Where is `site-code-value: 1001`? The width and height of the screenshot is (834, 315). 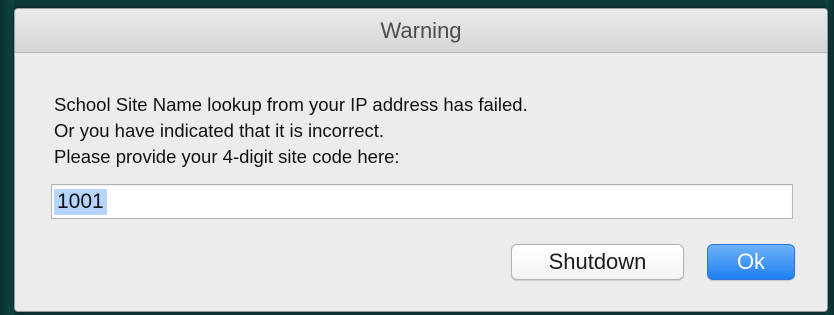
site-code-value: 1001 is located at coordinates (80, 201).